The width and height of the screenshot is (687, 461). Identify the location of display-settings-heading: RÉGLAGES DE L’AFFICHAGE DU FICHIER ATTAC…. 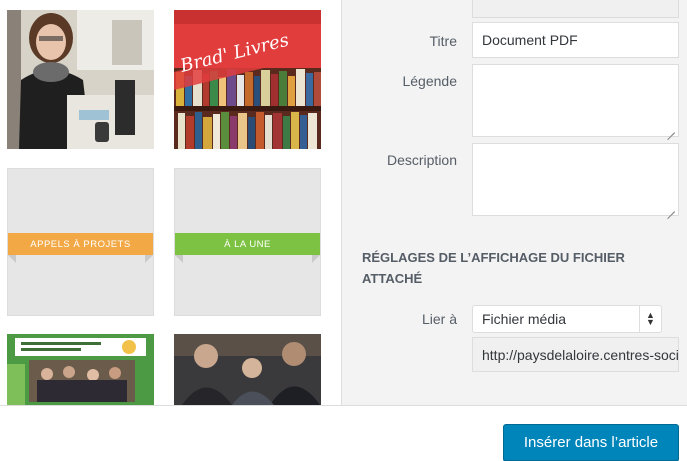
(493, 268).